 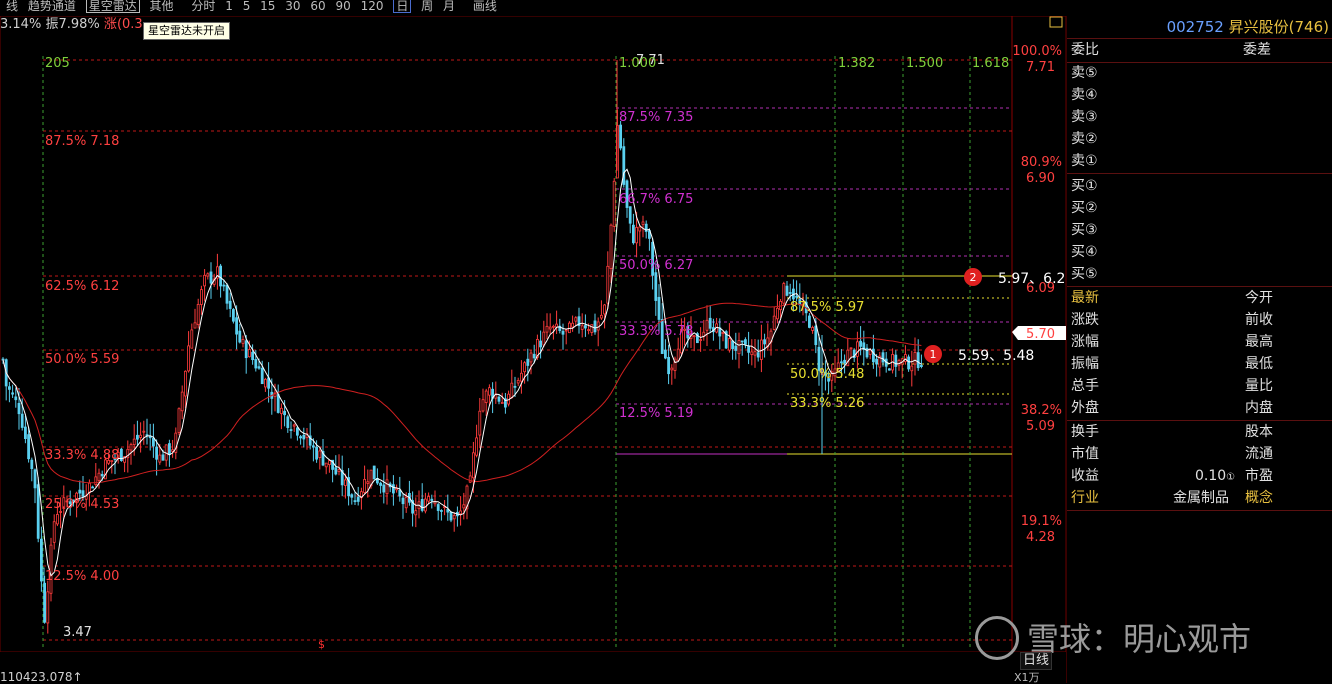 What do you see at coordinates (1259, 454) in the screenshot?
I see `info-float: 流通` at bounding box center [1259, 454].